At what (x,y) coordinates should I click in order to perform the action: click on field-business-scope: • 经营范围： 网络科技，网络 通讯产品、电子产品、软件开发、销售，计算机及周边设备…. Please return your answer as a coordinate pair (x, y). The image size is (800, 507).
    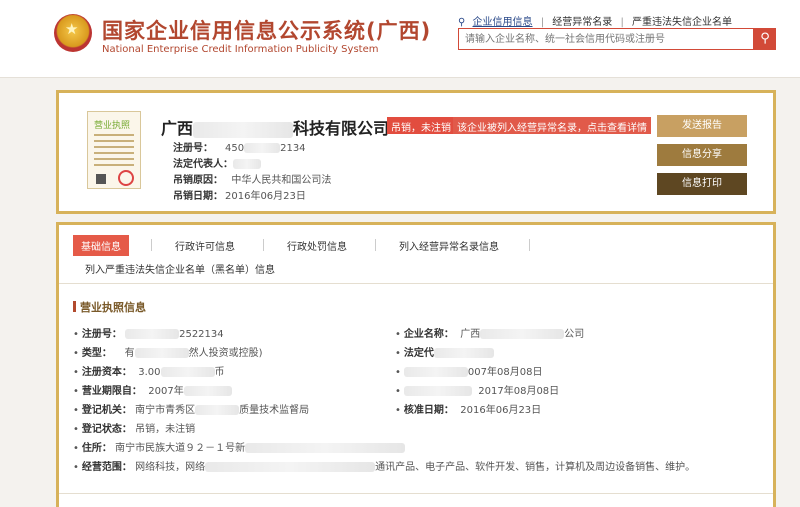
    Looking at the image, I should click on (384, 465).